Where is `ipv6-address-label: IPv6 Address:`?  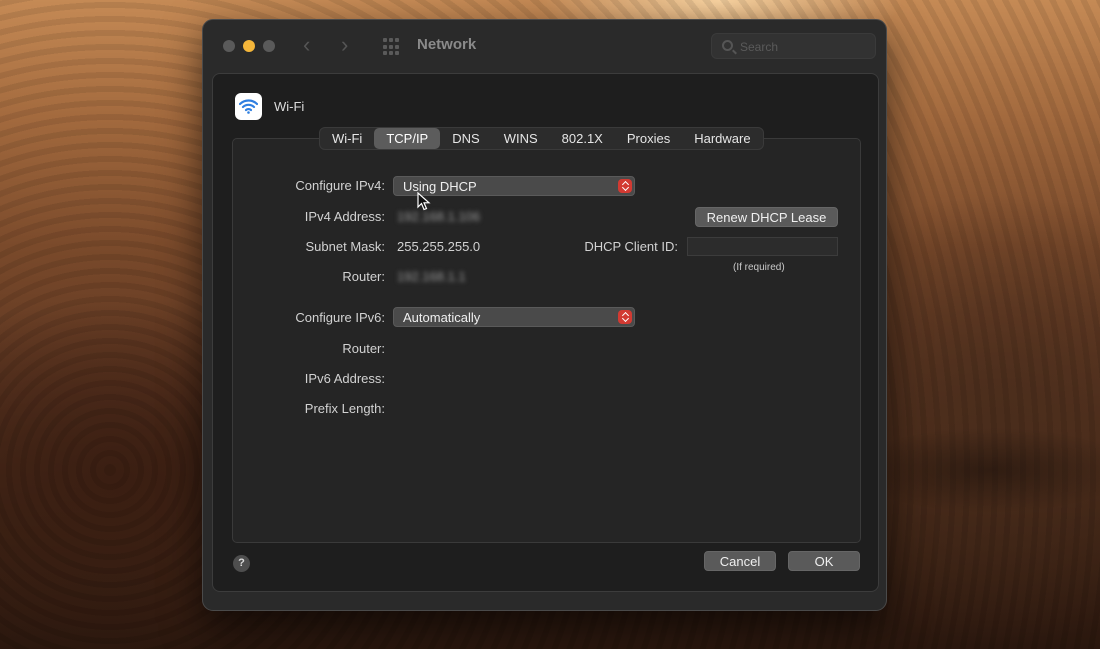 ipv6-address-label: IPv6 Address: is located at coordinates (345, 378).